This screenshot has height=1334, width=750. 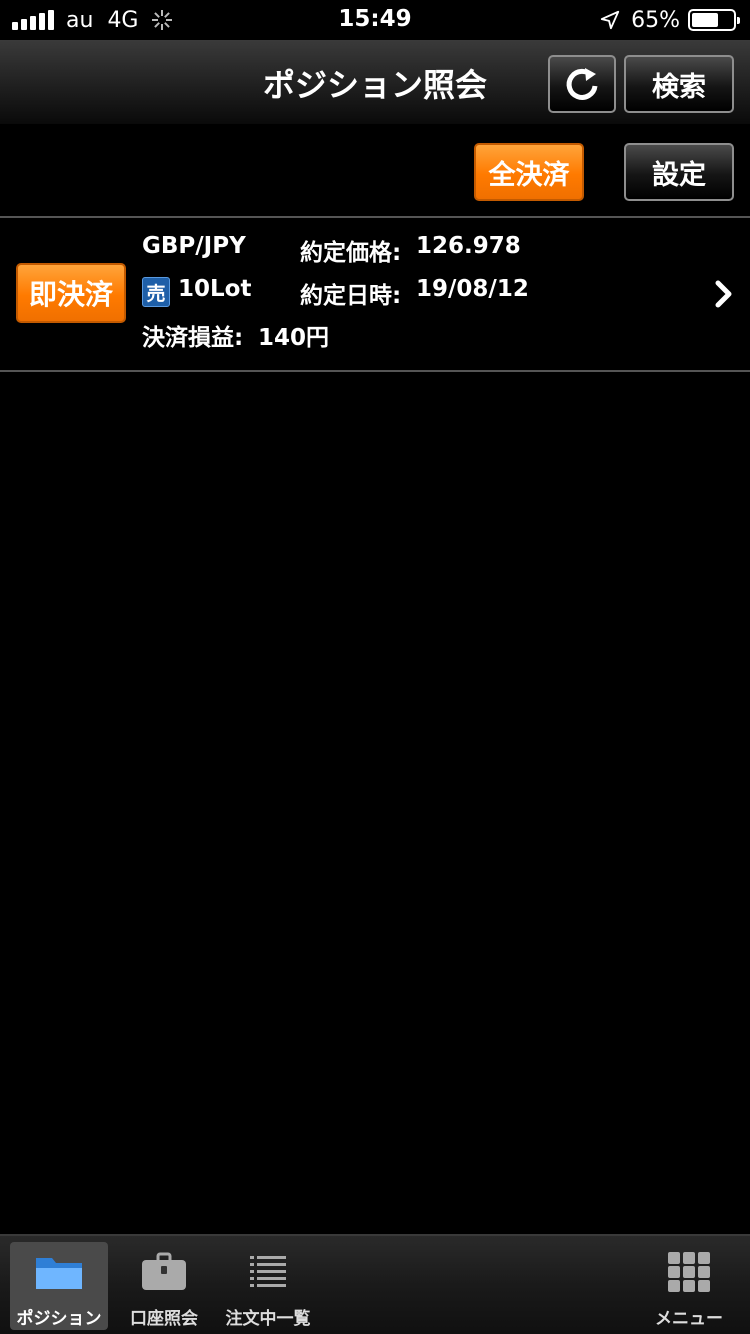 I want to click on date-value: 19/08/12, so click(x=472, y=289).